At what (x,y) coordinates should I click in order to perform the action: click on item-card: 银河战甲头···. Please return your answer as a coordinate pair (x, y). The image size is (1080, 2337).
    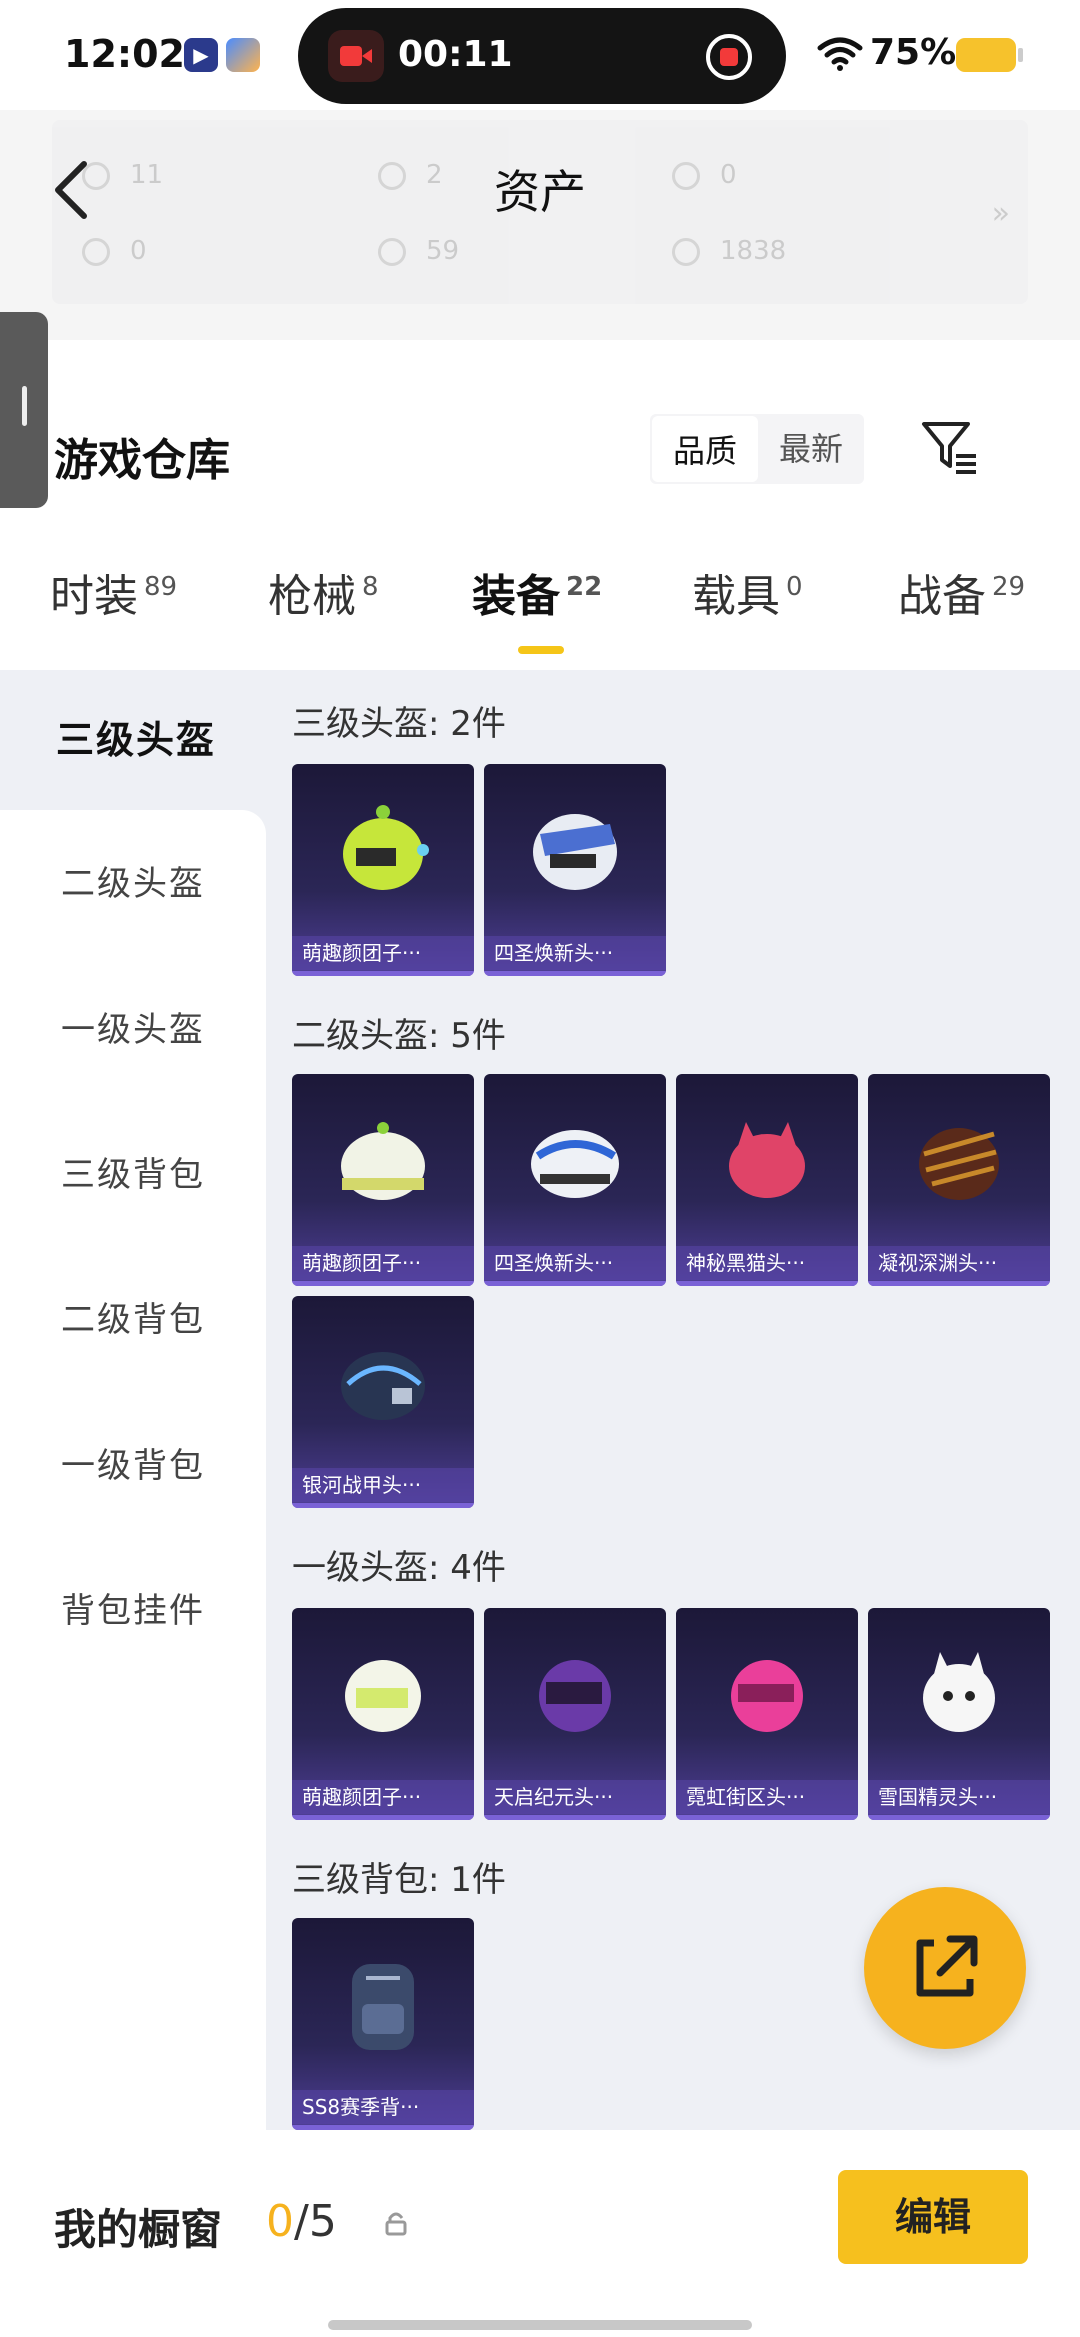
    Looking at the image, I should click on (383, 1402).